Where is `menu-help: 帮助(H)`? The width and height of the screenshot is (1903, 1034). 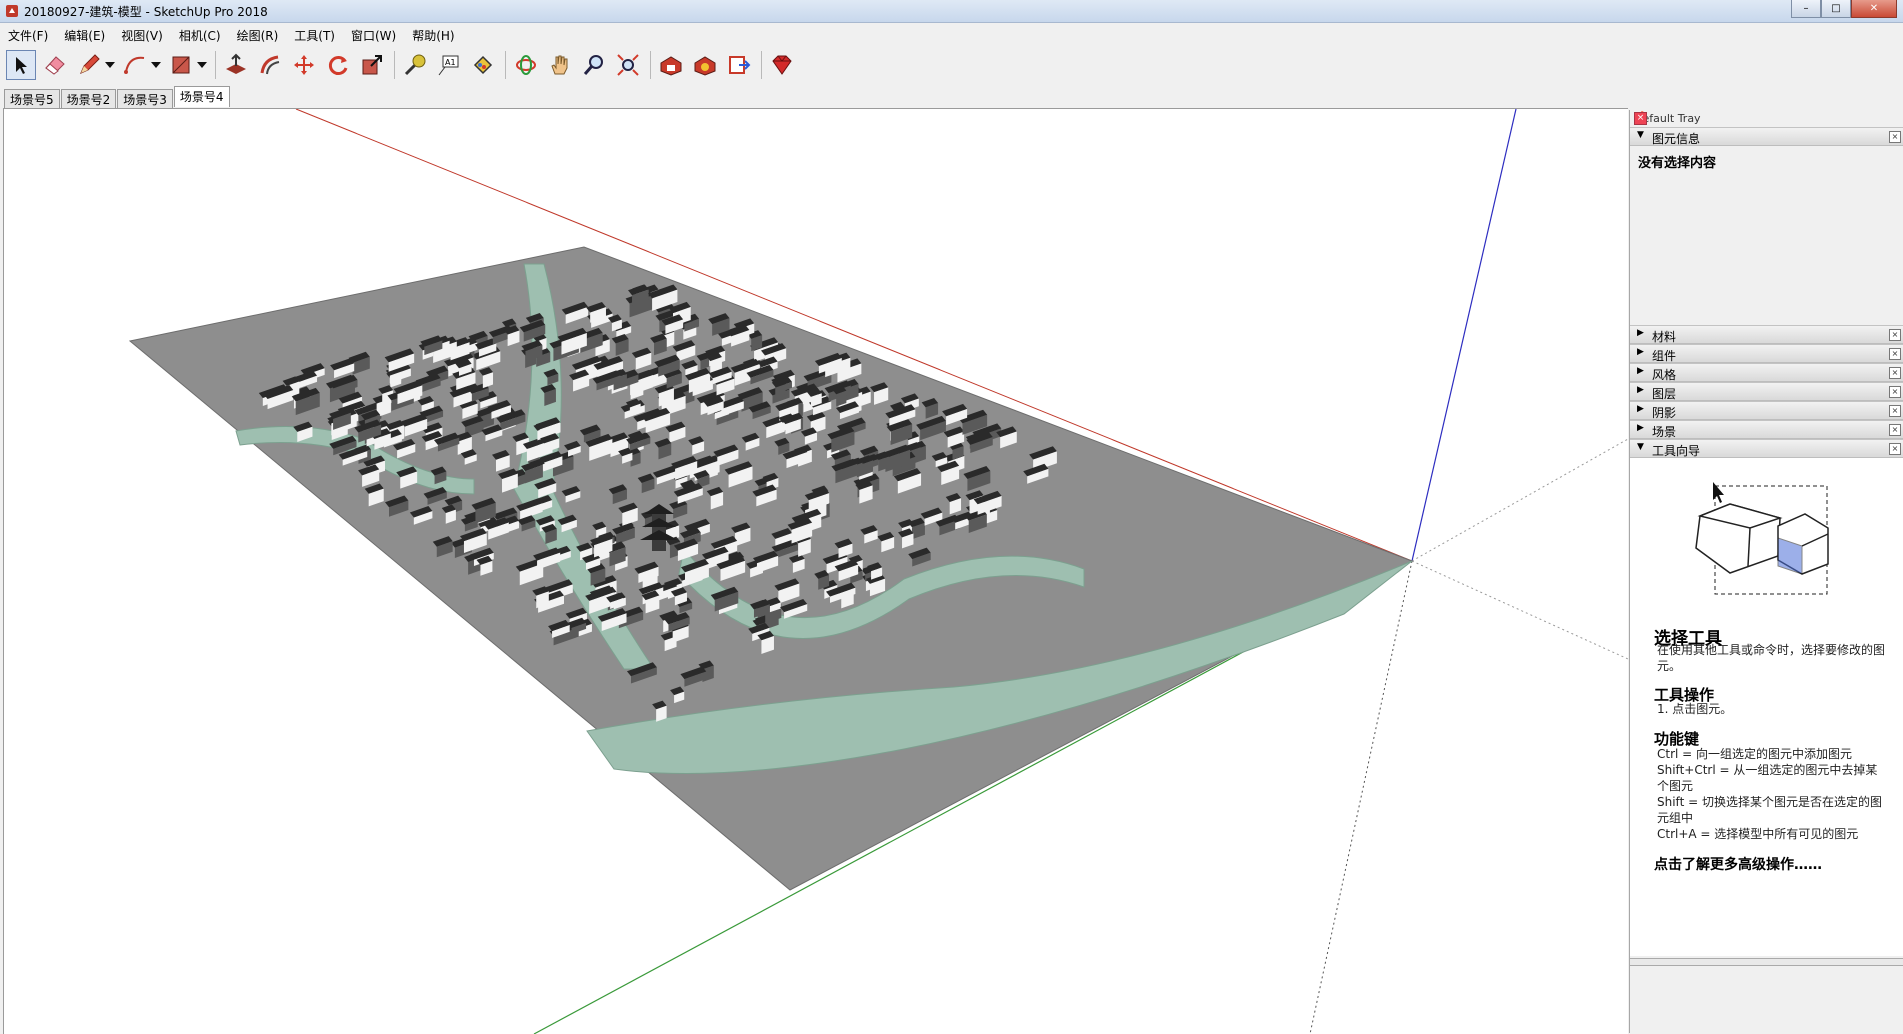
menu-help: 帮助(H) is located at coordinates (433, 34).